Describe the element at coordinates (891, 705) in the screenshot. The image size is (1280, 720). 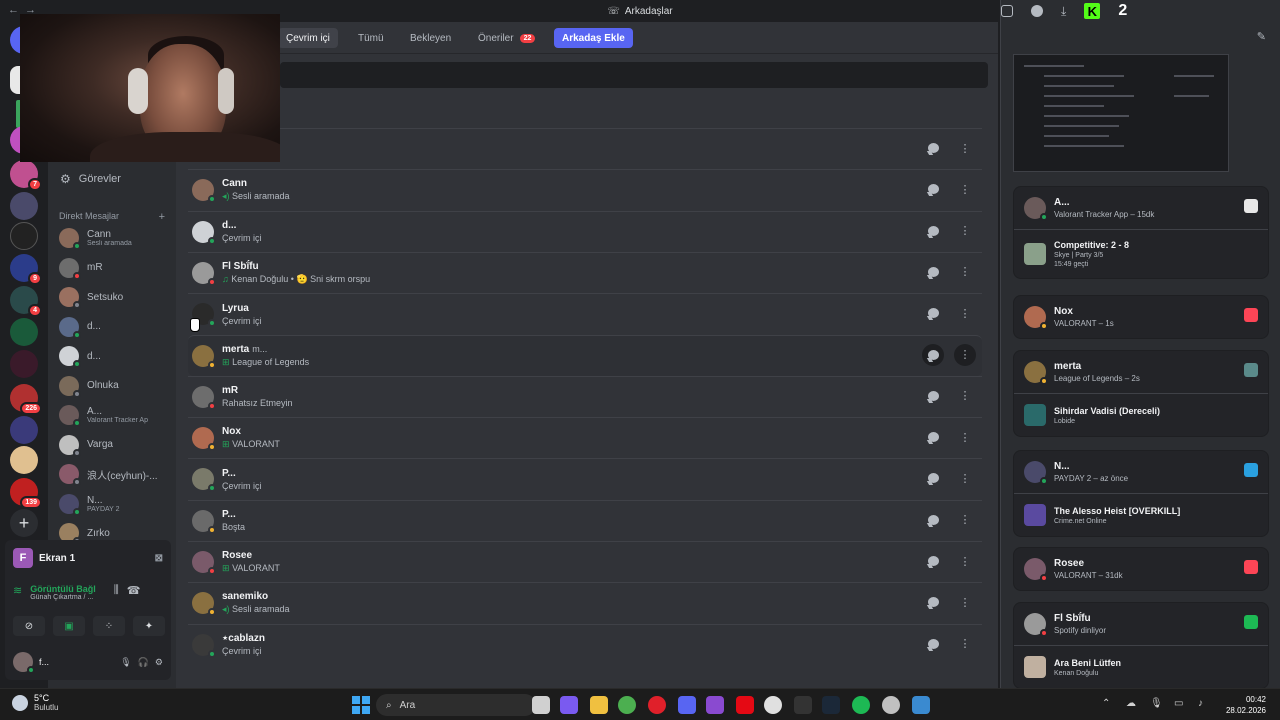
I see `obs-icon` at that location.